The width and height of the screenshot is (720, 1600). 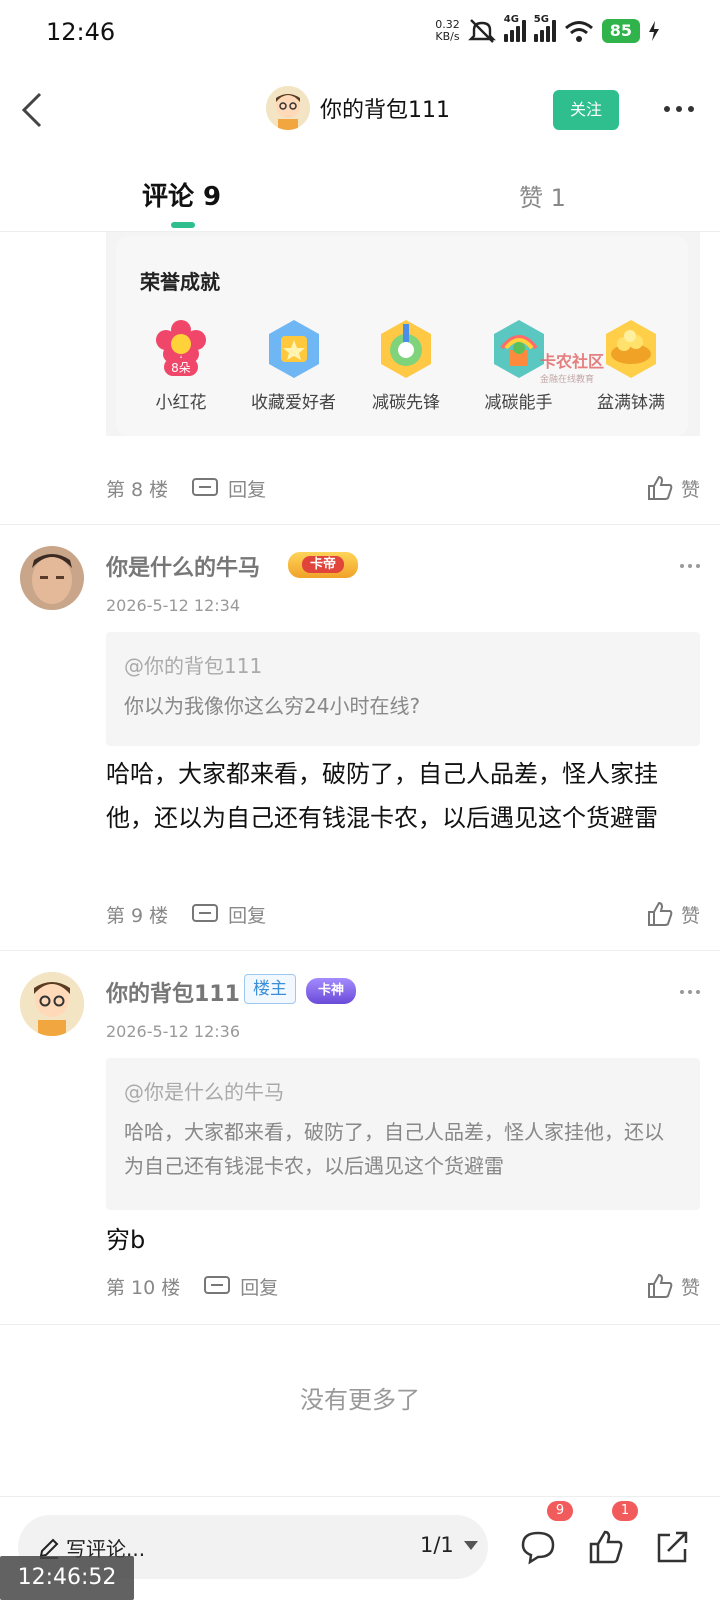 What do you see at coordinates (481, 31) in the screenshot?
I see `mute-icon` at bounding box center [481, 31].